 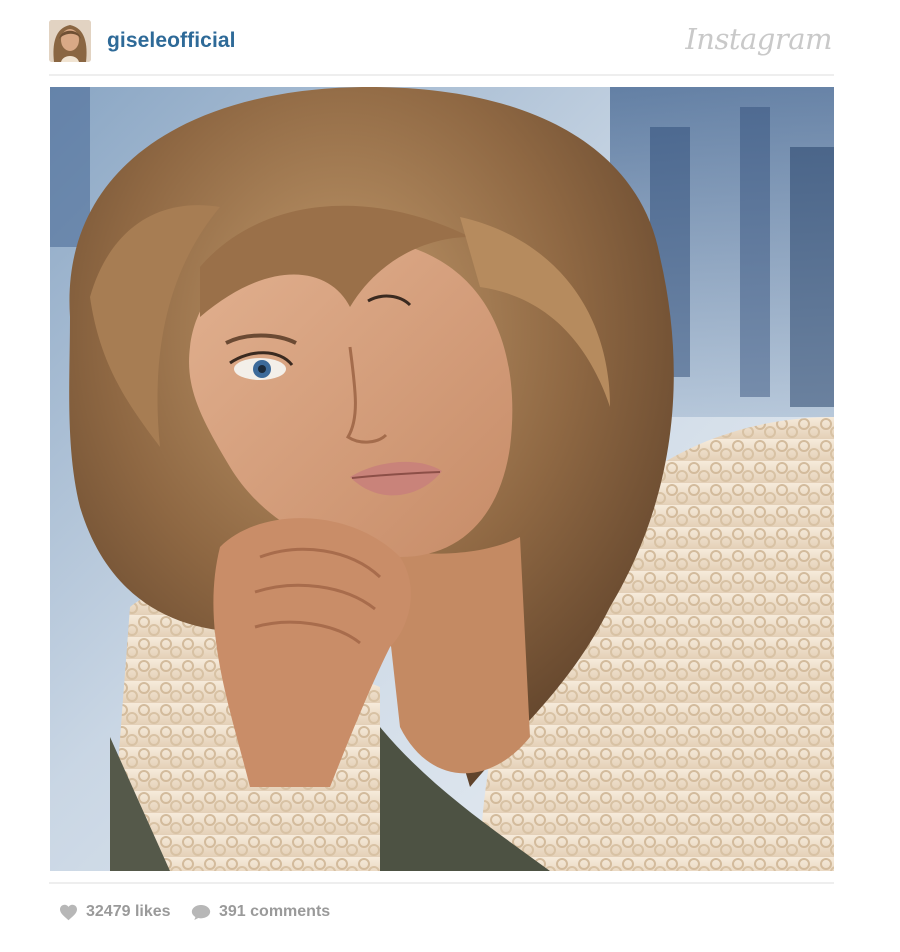 I want to click on likes-stat: 32479 likes, so click(x=115, y=912).